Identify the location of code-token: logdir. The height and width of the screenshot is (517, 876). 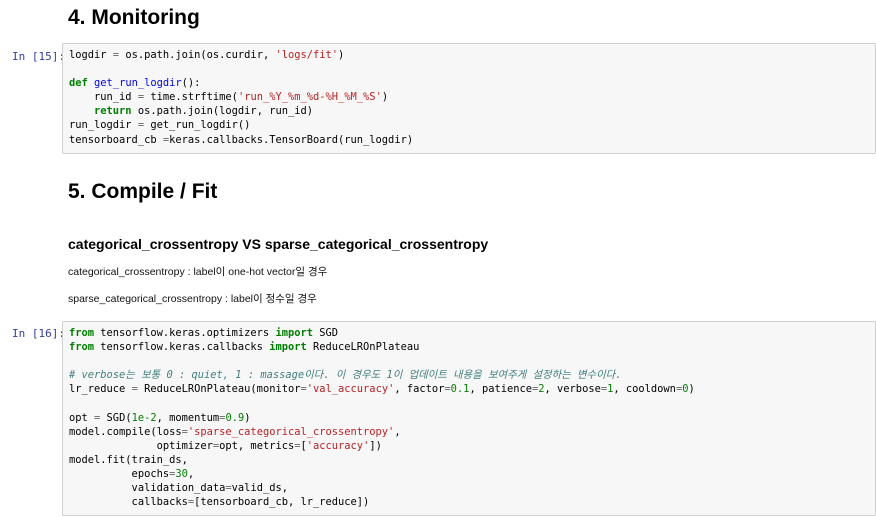
(91, 55).